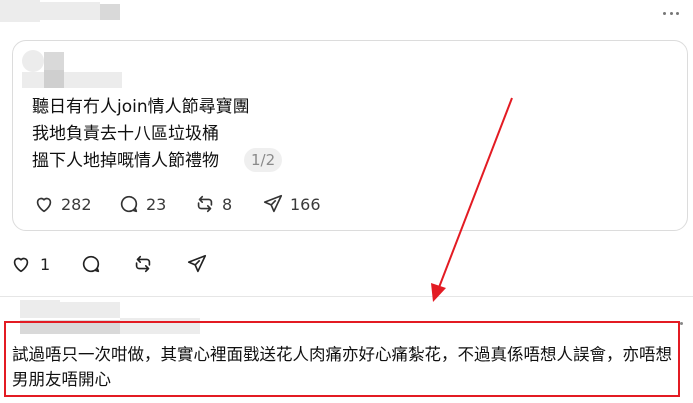  What do you see at coordinates (125, 161) in the screenshot?
I see `quoted-text-line-3: 搵下人地掉嘅情人節禮物` at bounding box center [125, 161].